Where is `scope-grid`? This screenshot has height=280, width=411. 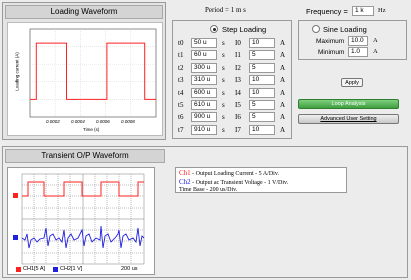 scope-grid is located at coordinates (83, 219).